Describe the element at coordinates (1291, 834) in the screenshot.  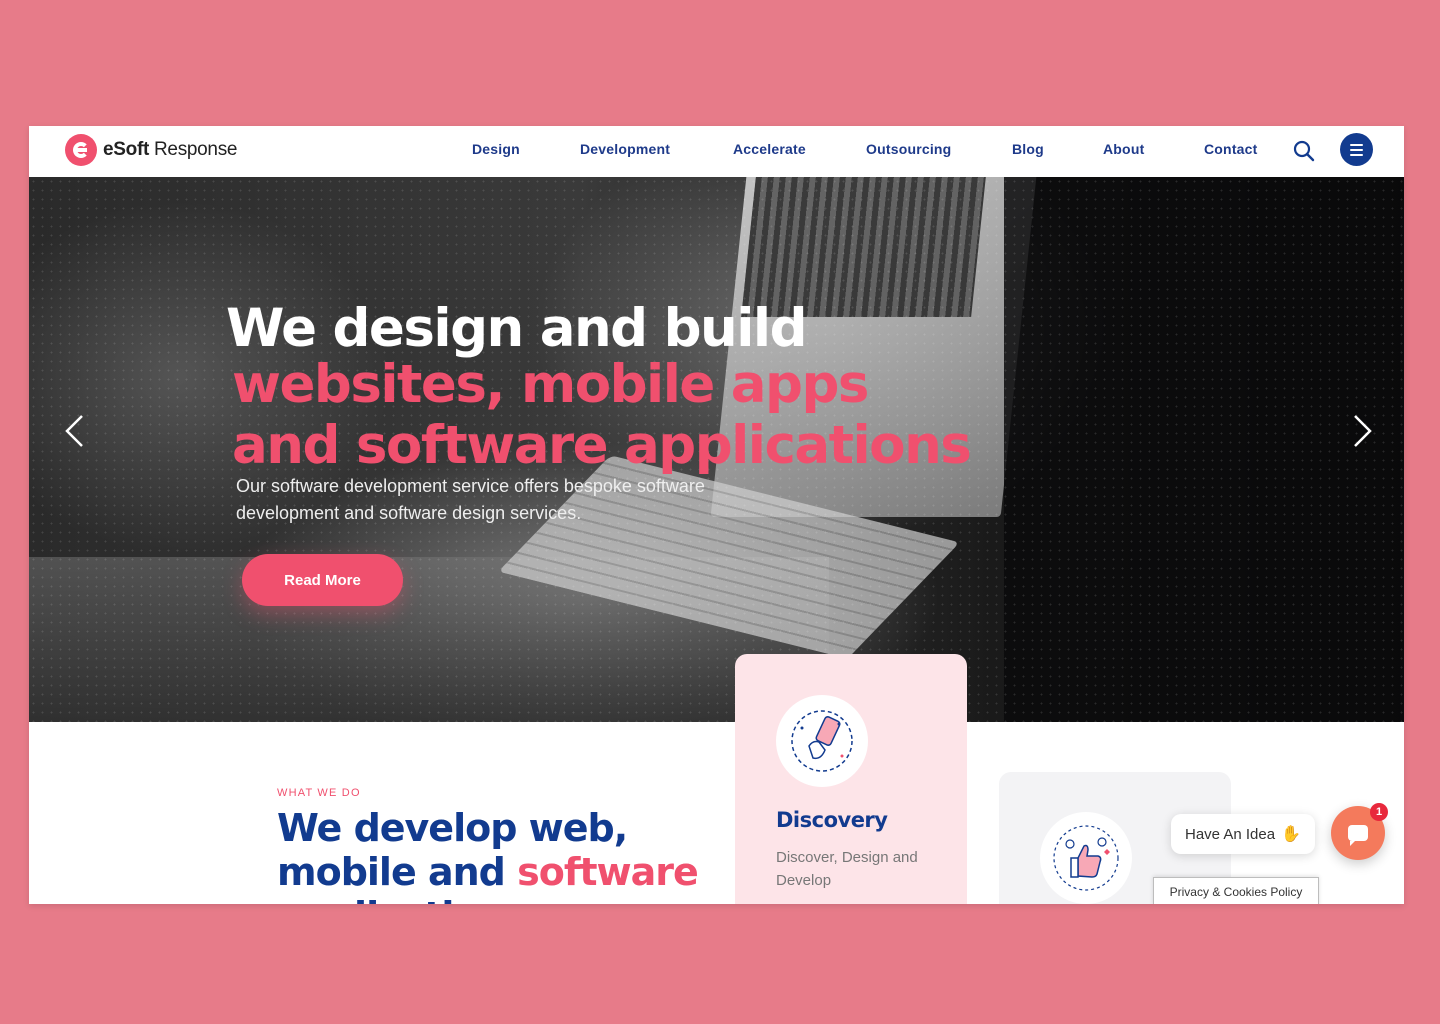
I see `waving-hand-icon: ✋` at that location.